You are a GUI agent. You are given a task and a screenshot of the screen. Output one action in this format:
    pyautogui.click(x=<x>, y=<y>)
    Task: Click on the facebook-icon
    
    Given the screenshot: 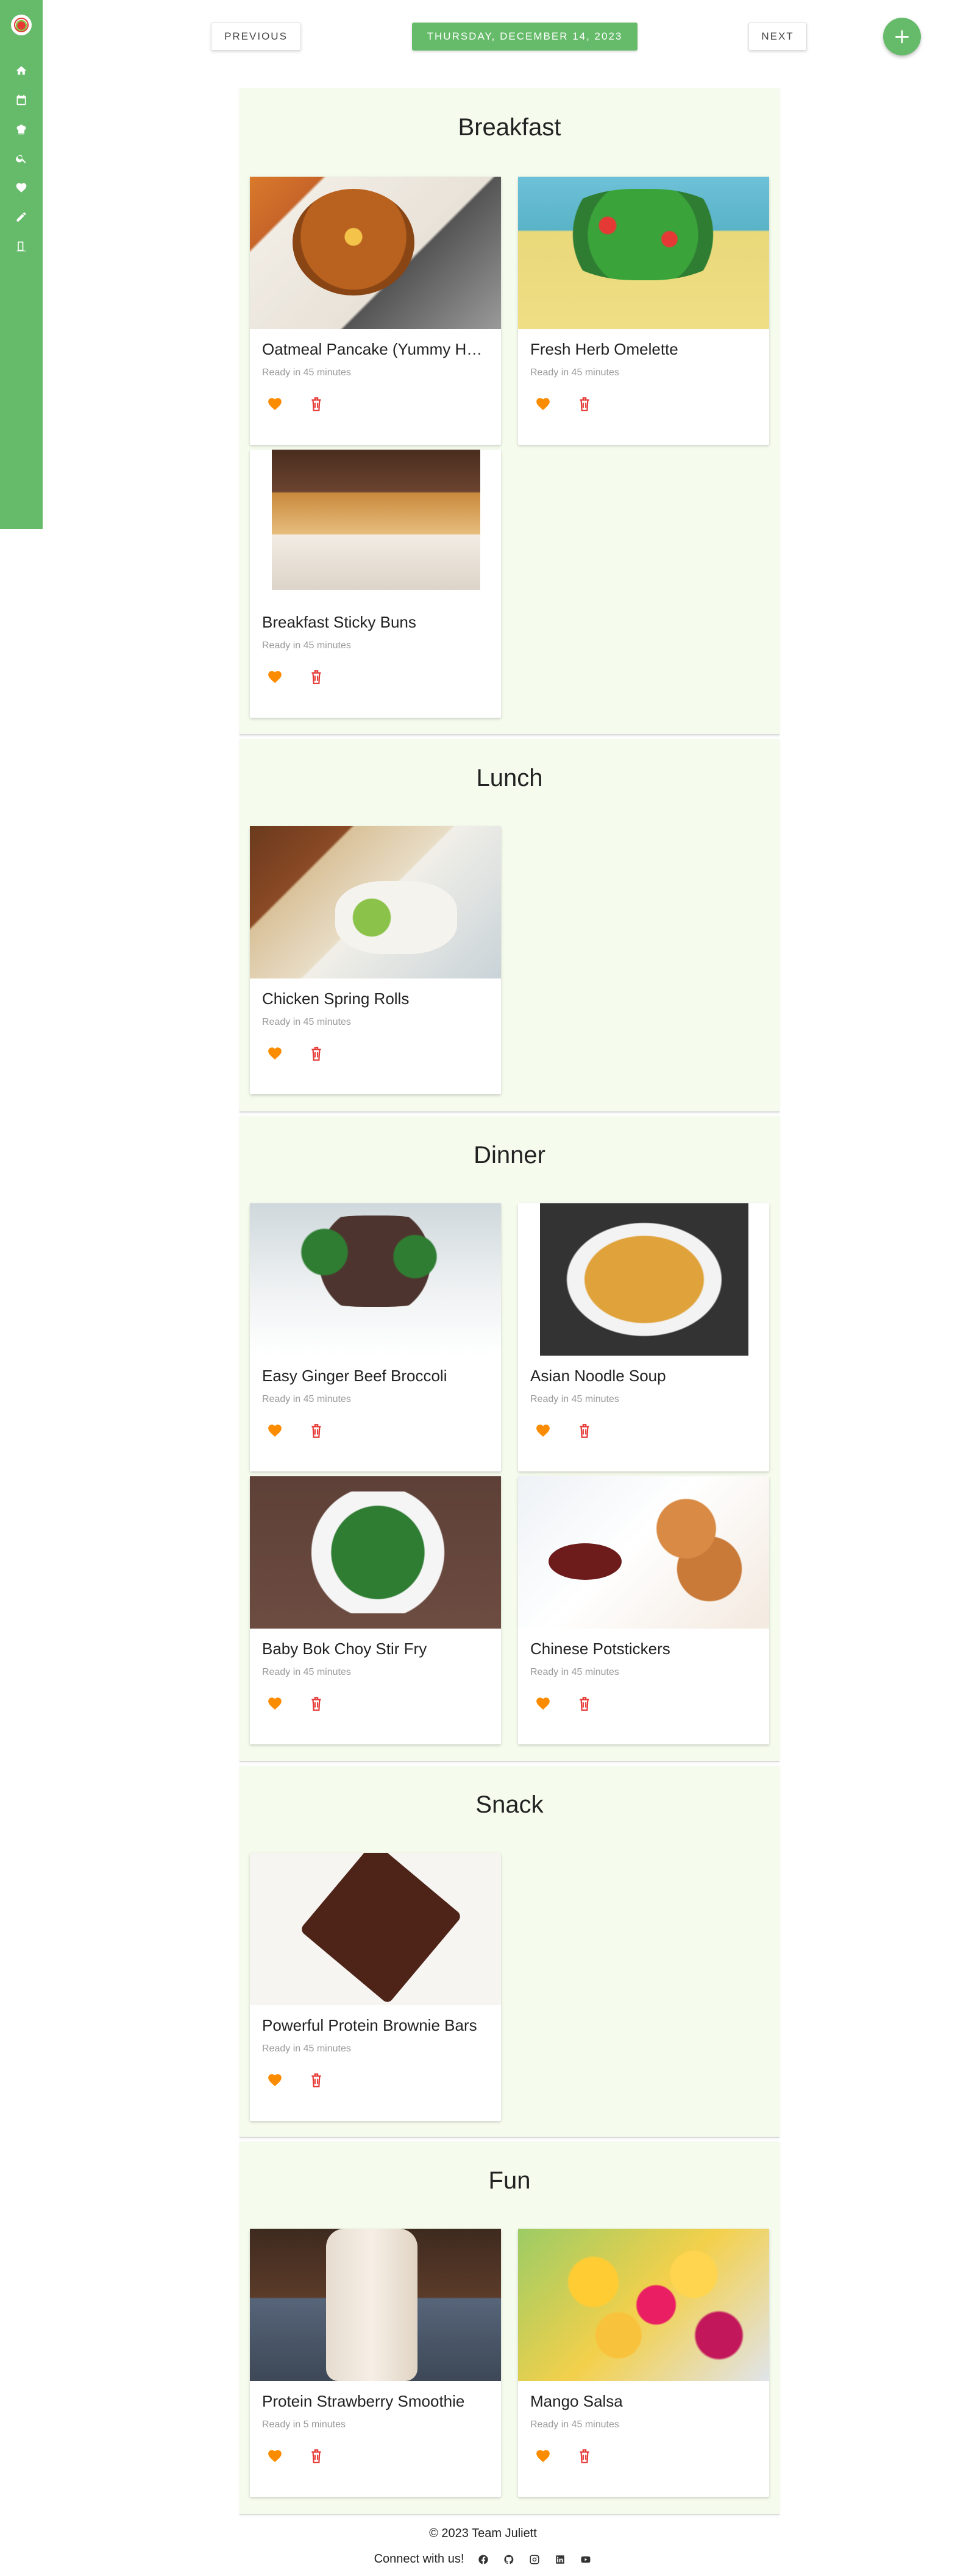 What is the action you would take?
    pyautogui.click(x=483, y=2559)
    